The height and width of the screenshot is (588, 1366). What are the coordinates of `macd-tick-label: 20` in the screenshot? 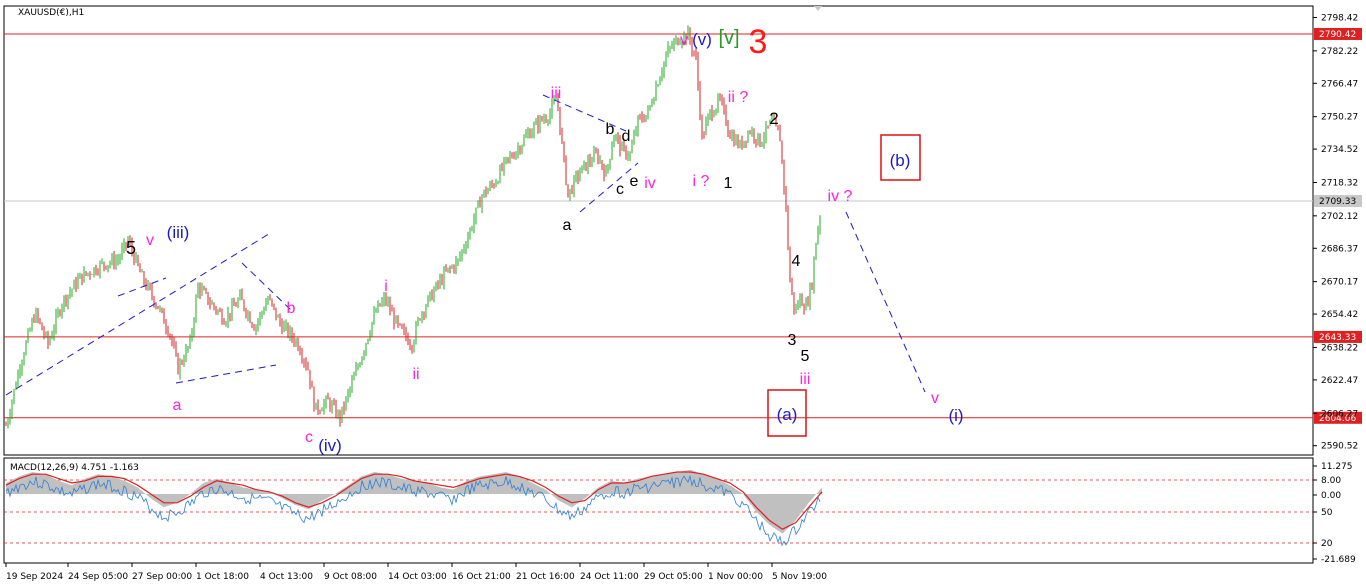 It's located at (1327, 544).